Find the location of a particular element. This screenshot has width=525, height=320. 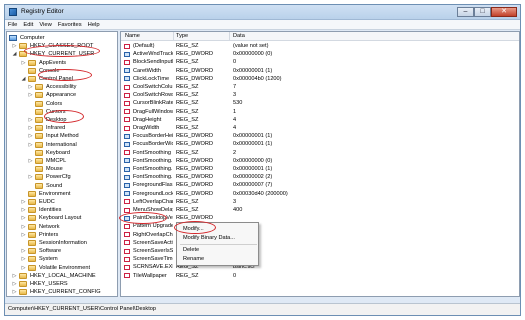

value-row: FontSmoothing... REG_DWORD 0x00000001 (1) is located at coordinates (320, 169).